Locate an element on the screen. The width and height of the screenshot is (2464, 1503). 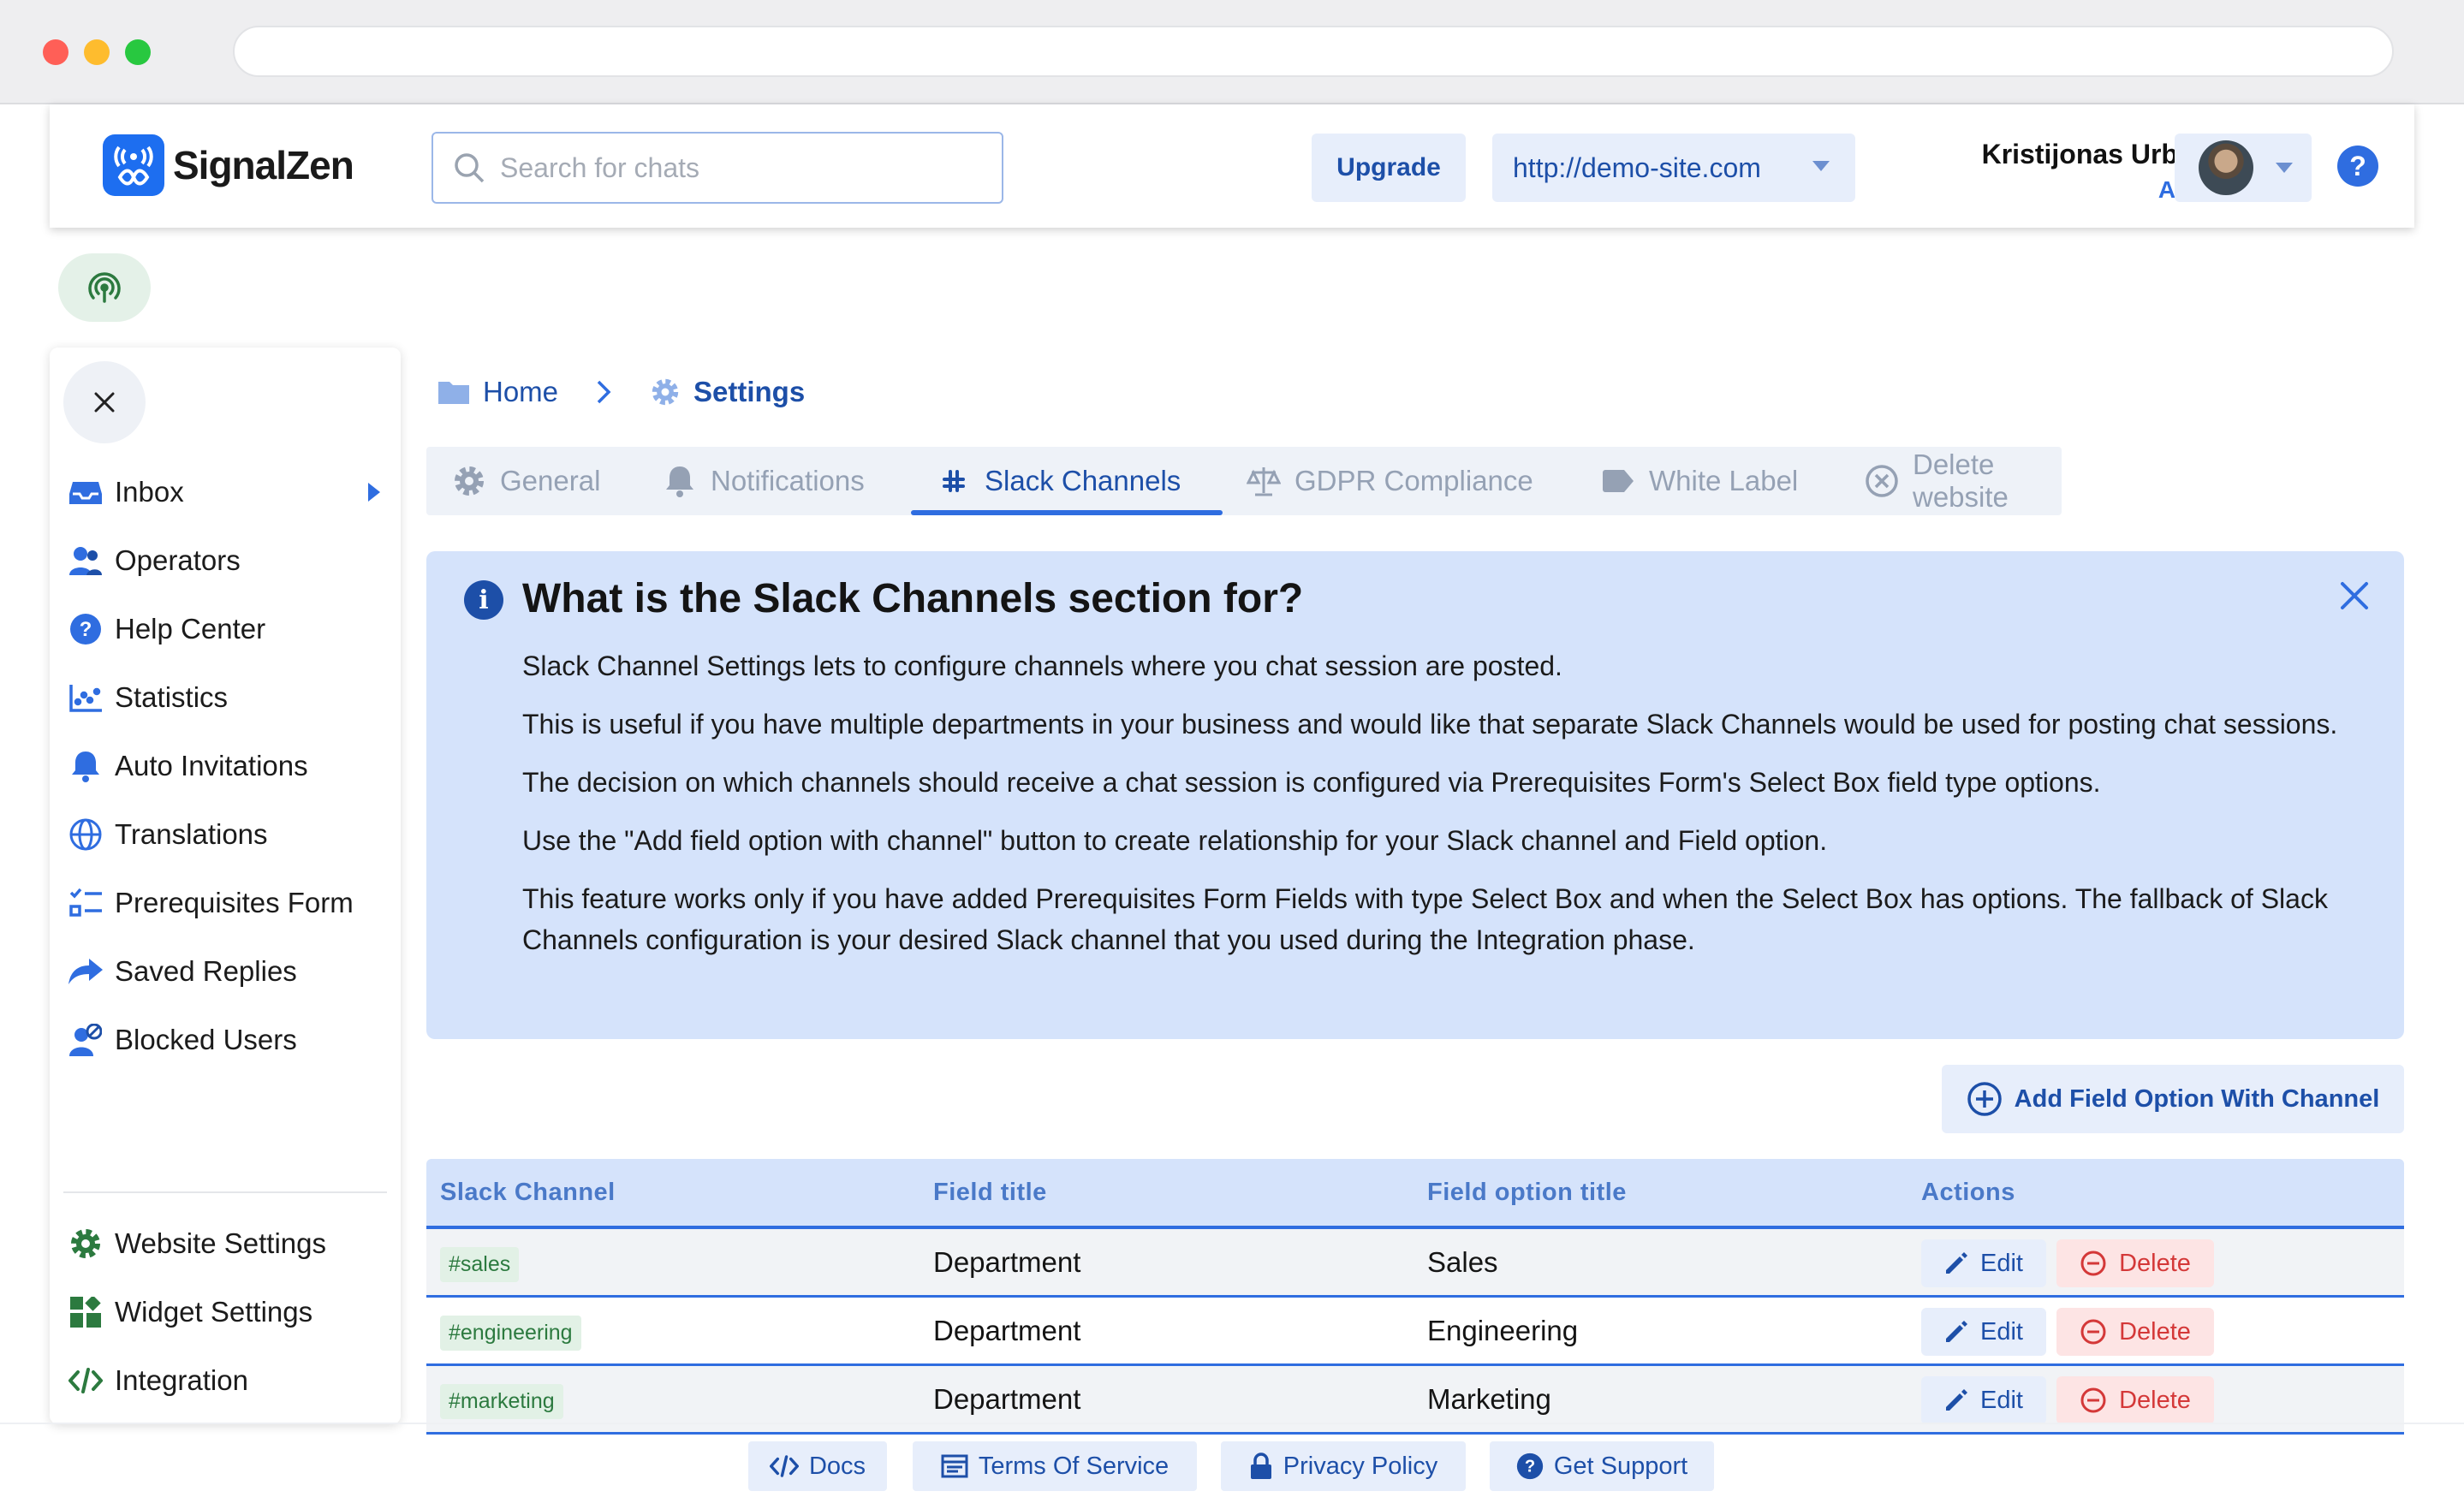
tab-label: Delete website is located at coordinates (1961, 481).